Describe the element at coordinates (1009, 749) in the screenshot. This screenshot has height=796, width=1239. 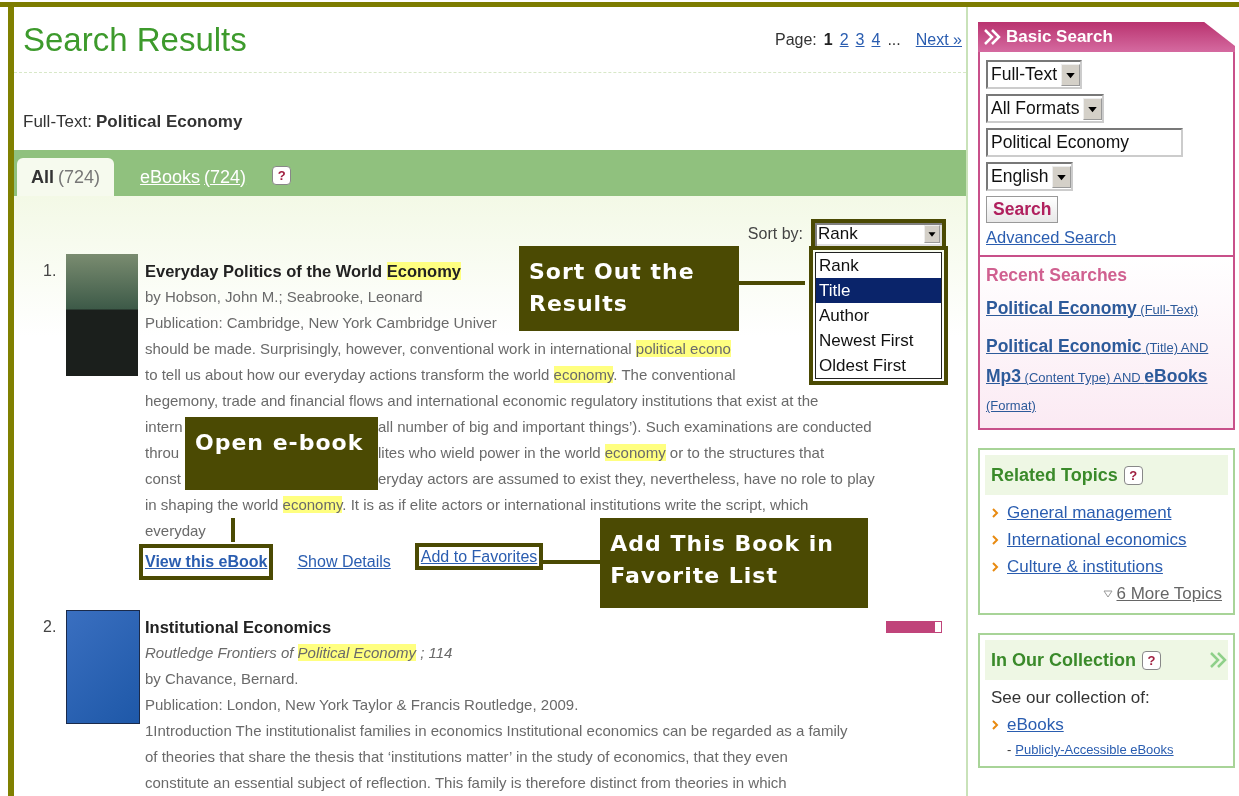
I see `dash-marker: -` at that location.